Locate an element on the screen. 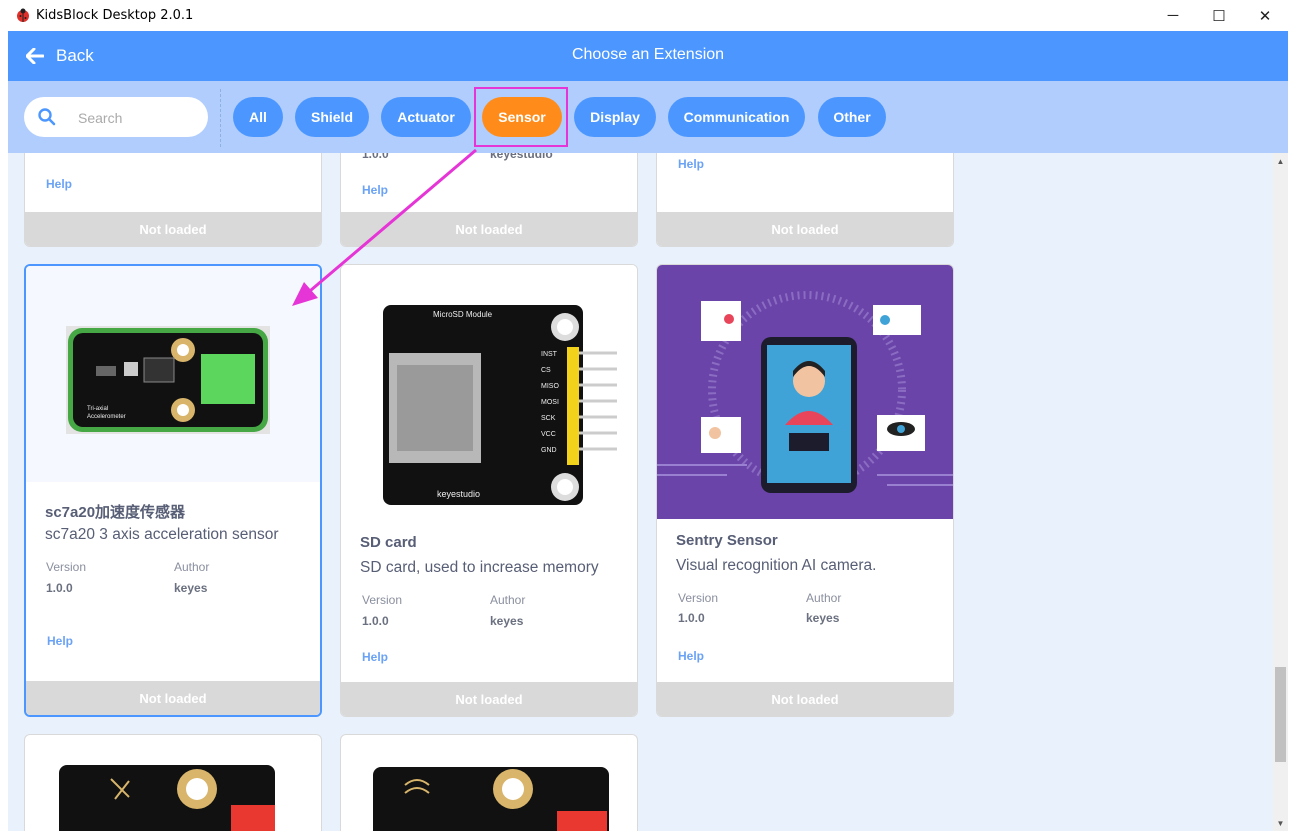 Image resolution: width=1296 pixels, height=839 pixels. author-value: keyestudio is located at coordinates (521, 157).